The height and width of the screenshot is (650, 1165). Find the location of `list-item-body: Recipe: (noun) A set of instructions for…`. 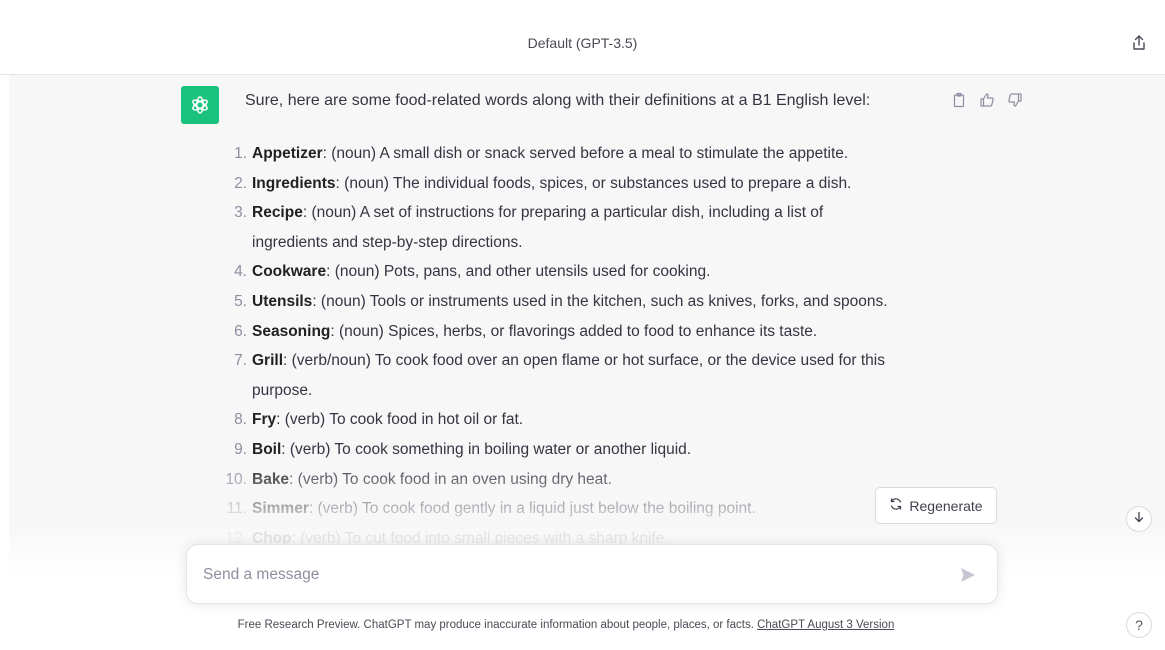

list-item-body: Recipe: (noun) A set of instructions for… is located at coordinates (537, 213).